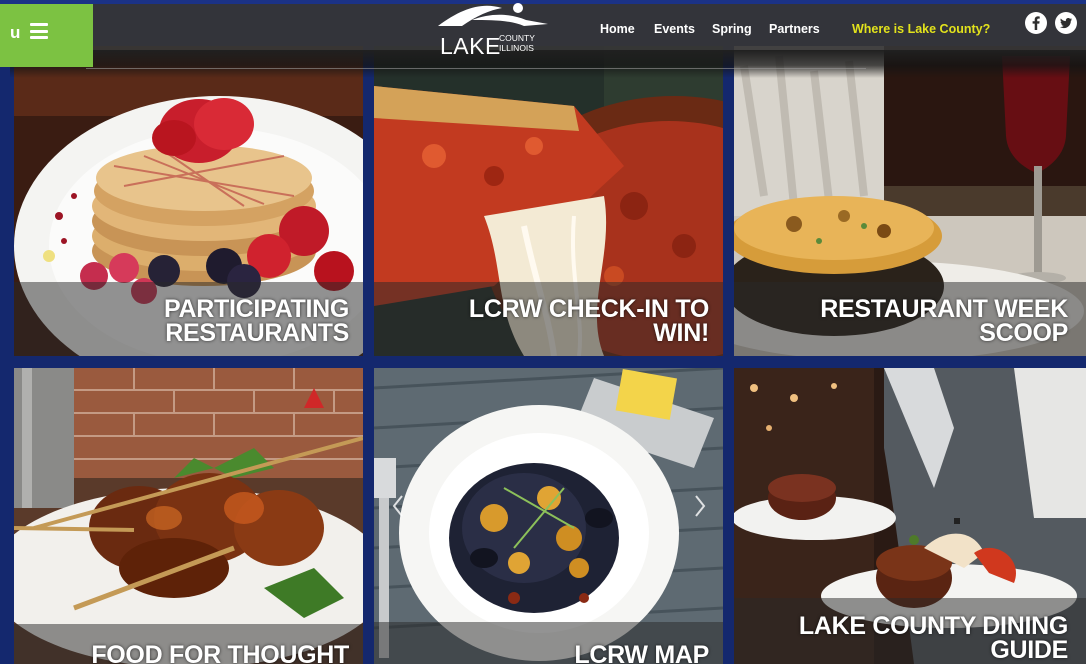  What do you see at coordinates (220, 652) in the screenshot?
I see `tile-label: FOOD FOR THOUGHT` at bounding box center [220, 652].